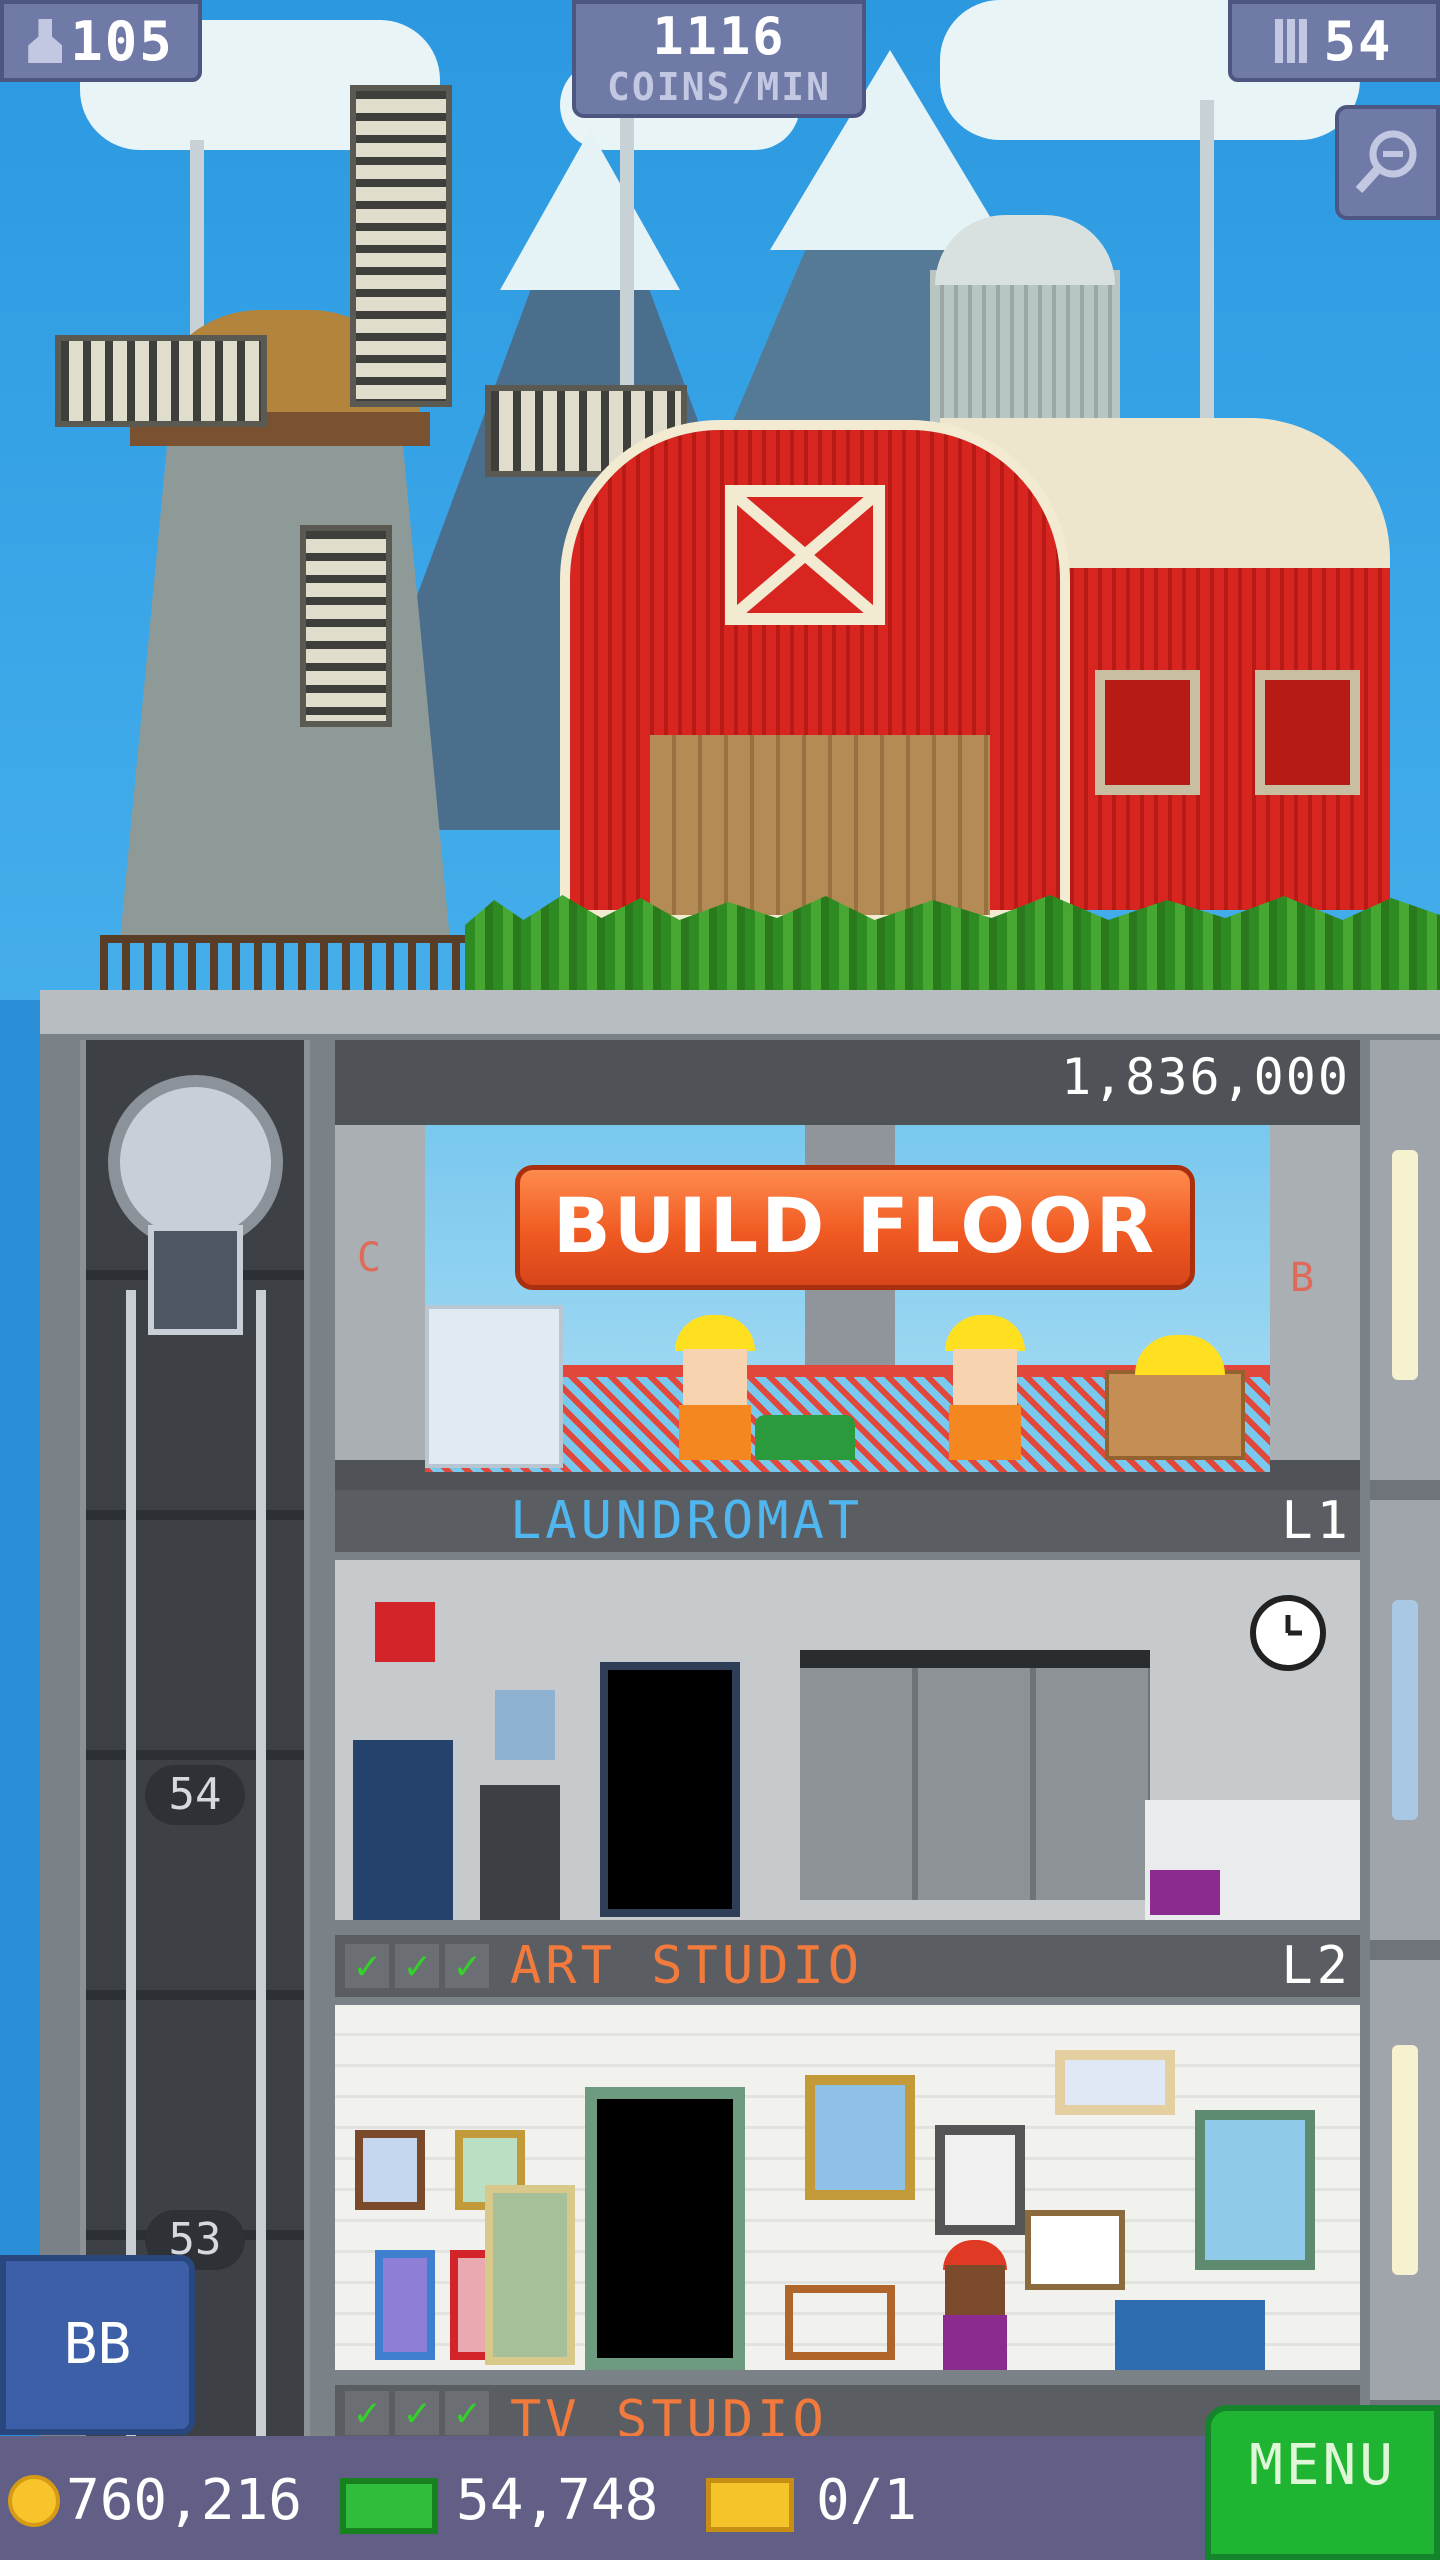  What do you see at coordinates (122, 41) in the screenshot?
I see `population-value: 105` at bounding box center [122, 41].